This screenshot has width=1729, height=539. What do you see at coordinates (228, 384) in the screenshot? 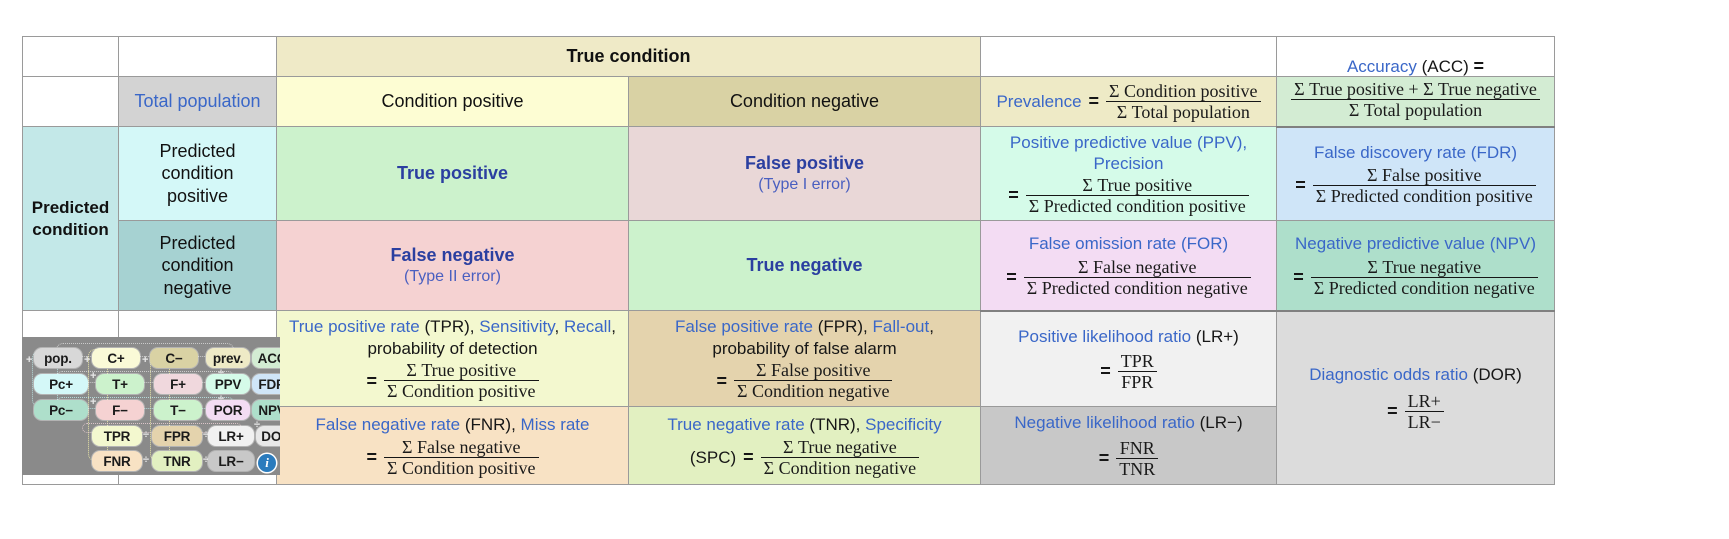
I see `legend-chip-ppv: PPV` at bounding box center [228, 384].